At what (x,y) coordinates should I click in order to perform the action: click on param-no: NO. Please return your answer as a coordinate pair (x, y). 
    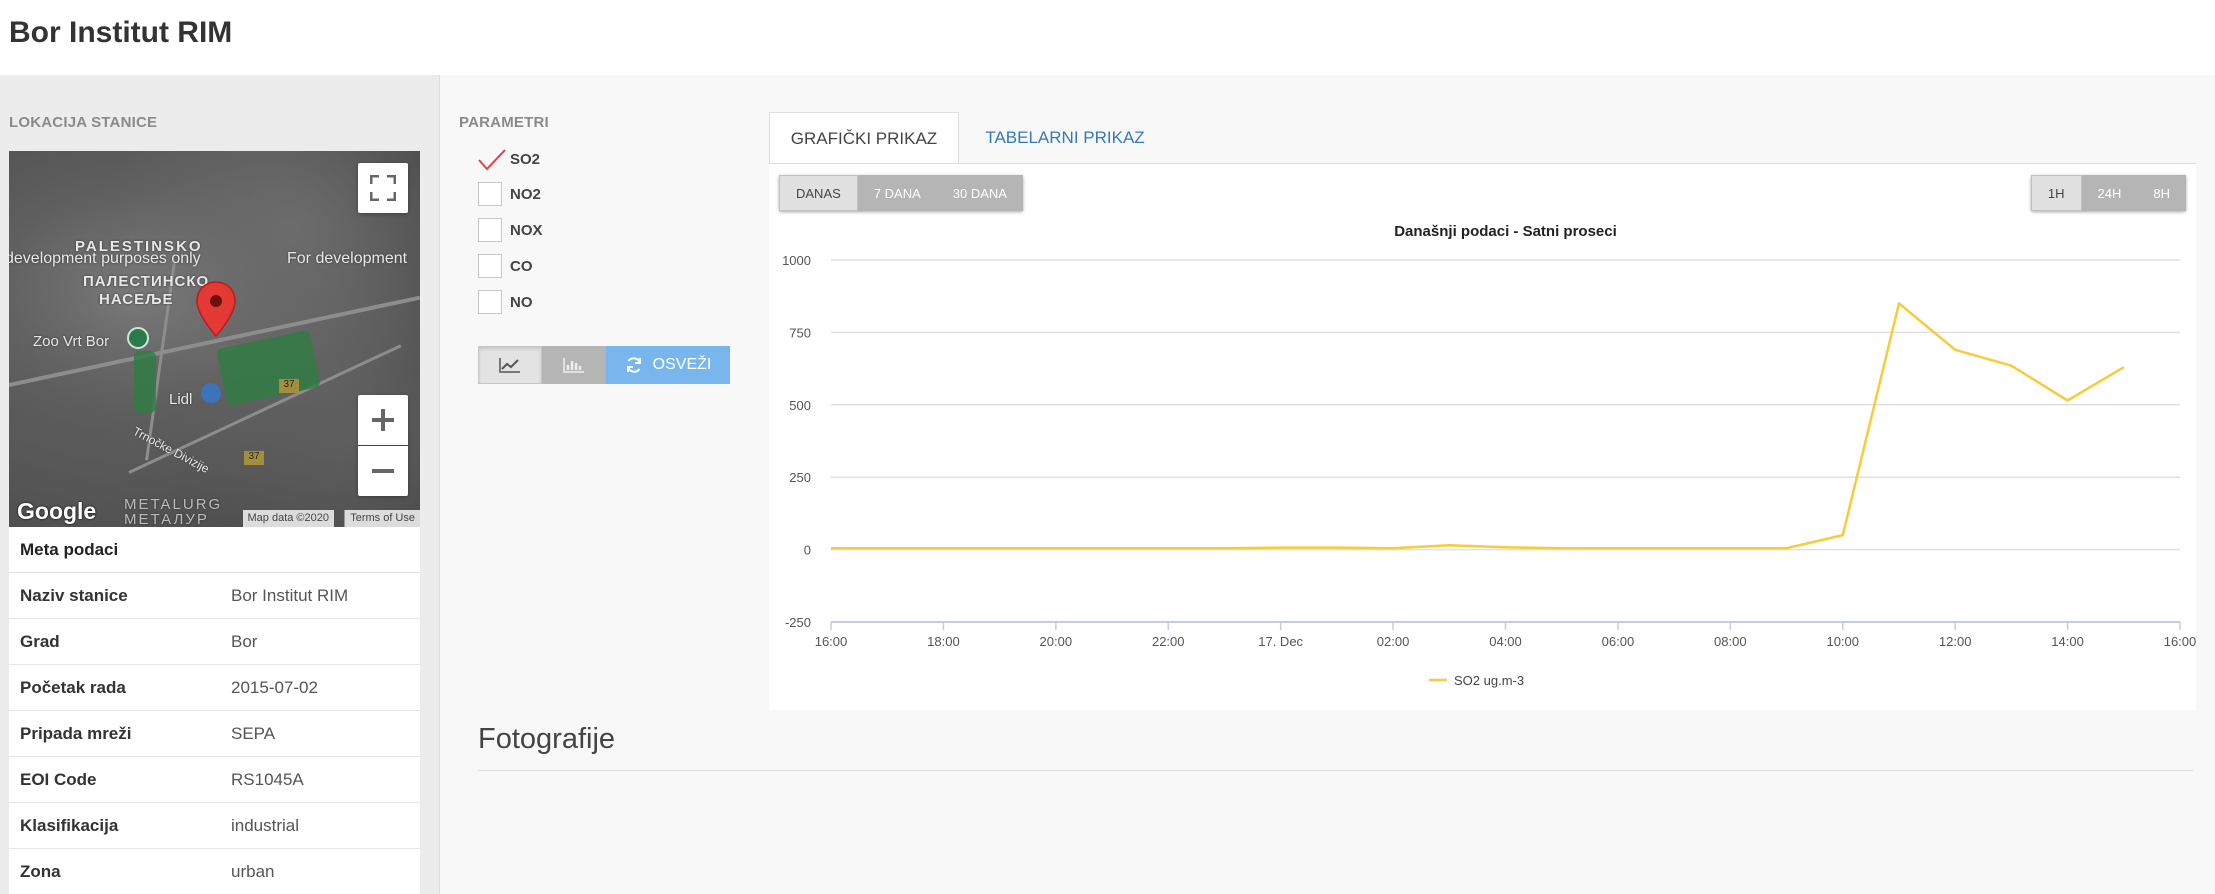
    Looking at the image, I should click on (505, 302).